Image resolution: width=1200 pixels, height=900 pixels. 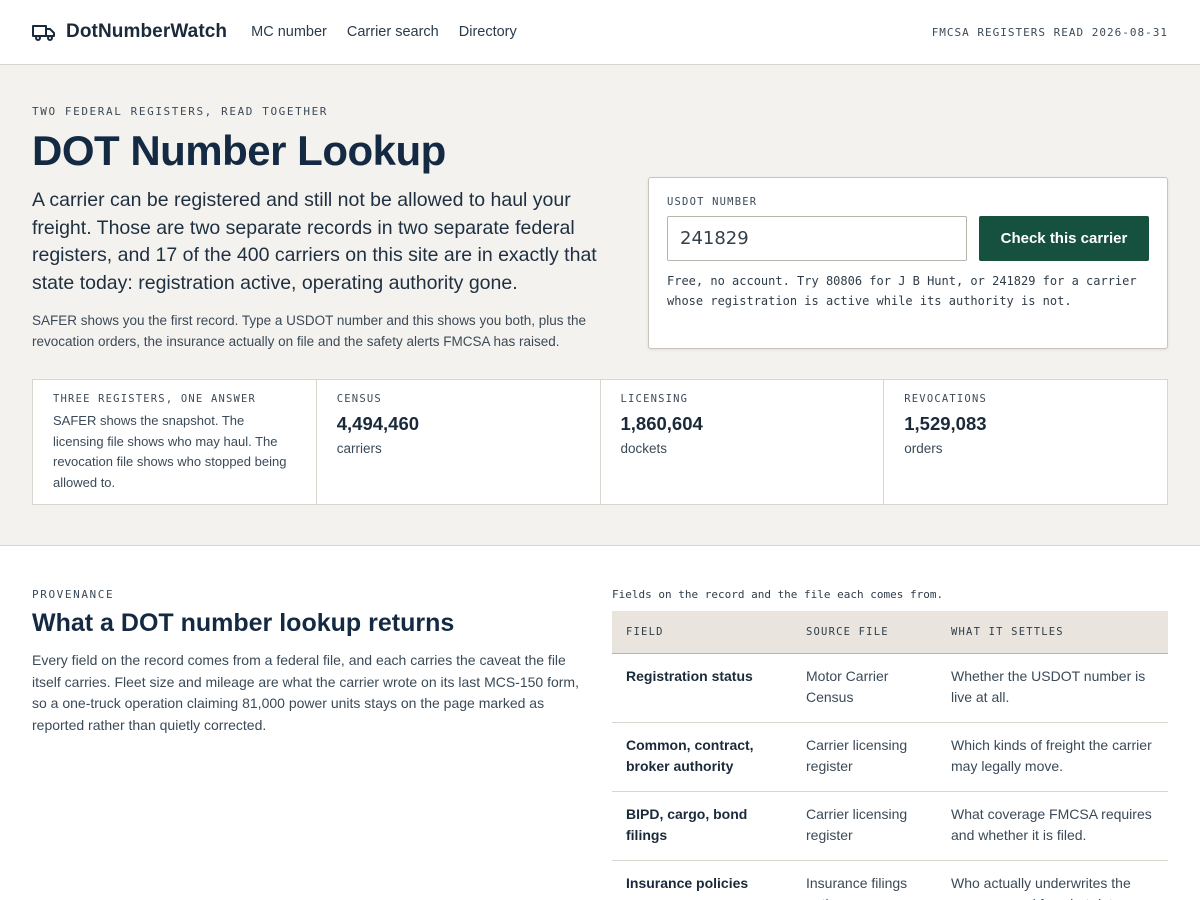 What do you see at coordinates (289, 32) in the screenshot?
I see `nav-link-mc-number: MC number` at bounding box center [289, 32].